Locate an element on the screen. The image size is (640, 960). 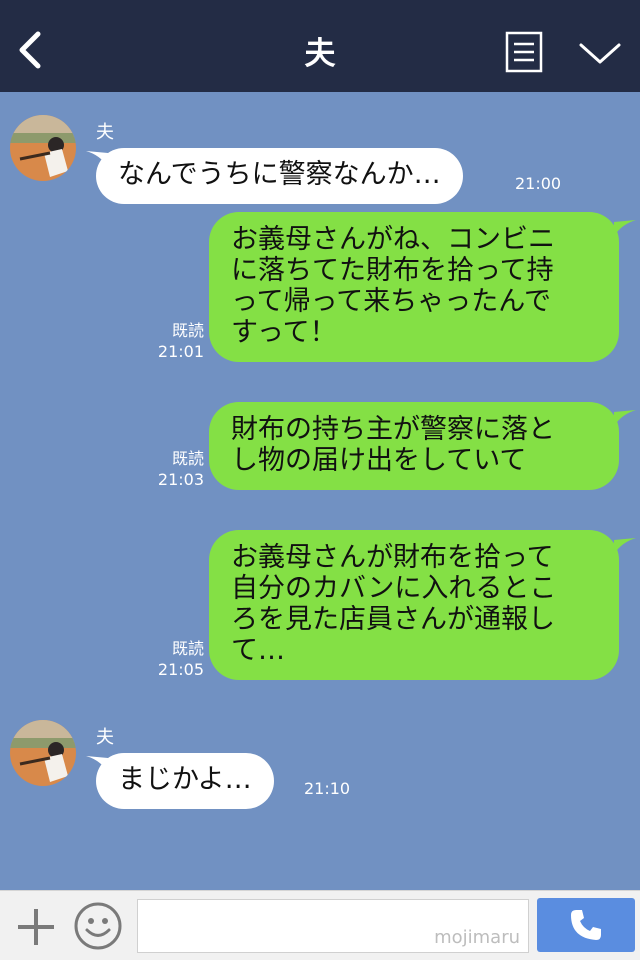
message-text: すって！ is located at coordinates (284, 332).